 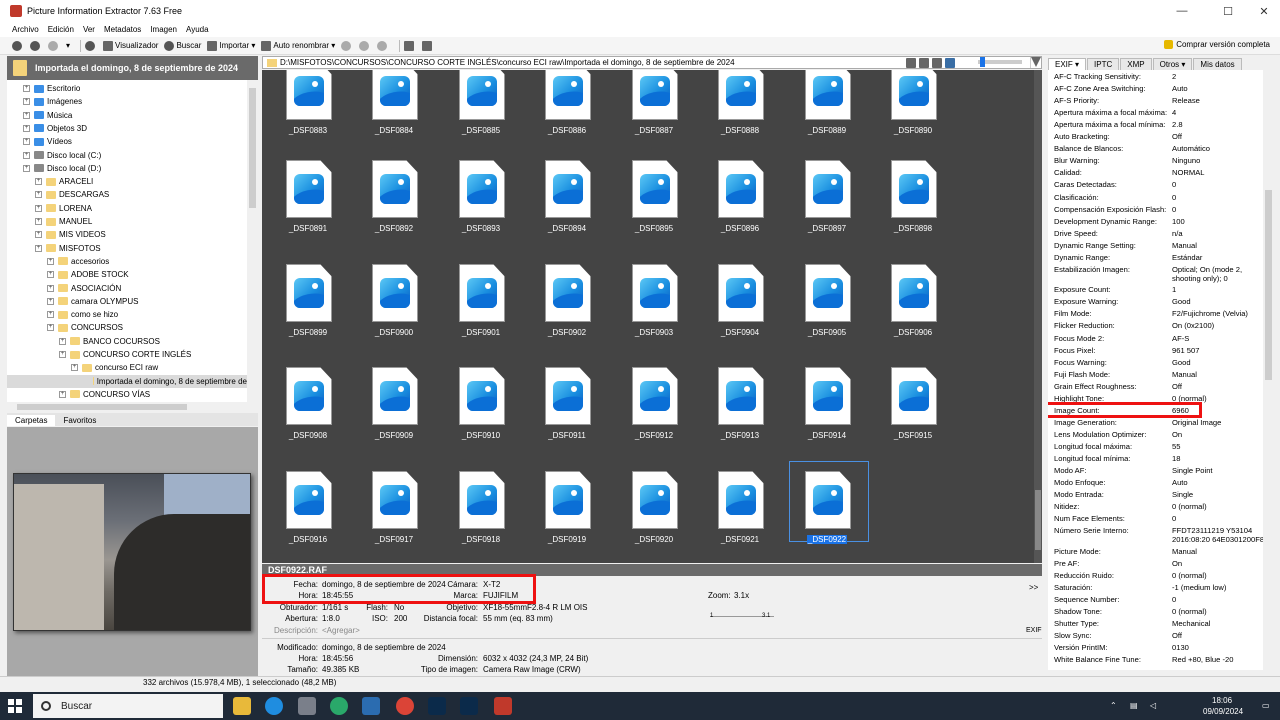 What do you see at coordinates (654, 304) in the screenshot?
I see `thumbnail-item: _DSF0903` at bounding box center [654, 304].